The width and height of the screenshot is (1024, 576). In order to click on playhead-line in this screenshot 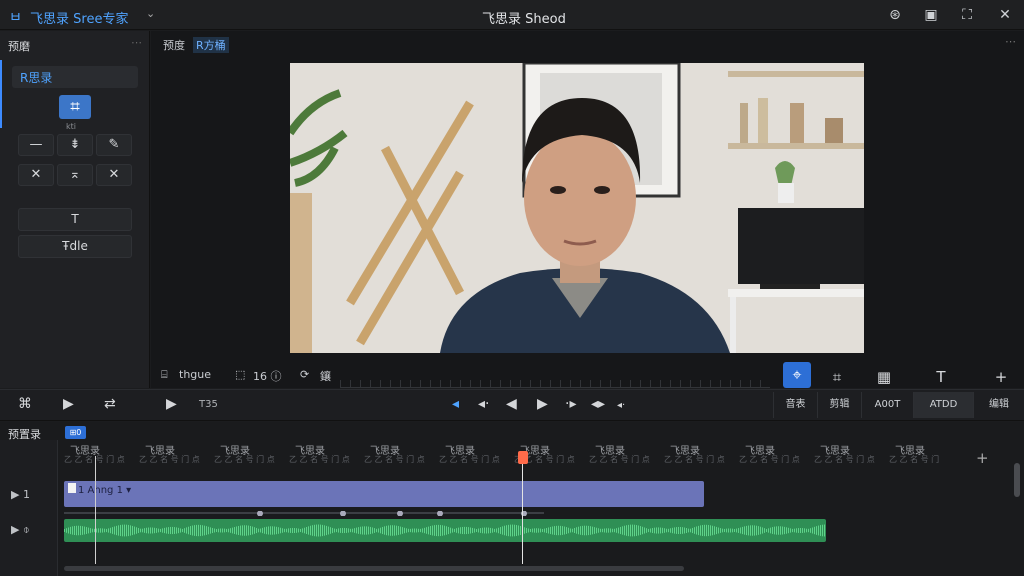, I will do `click(522, 512)`.